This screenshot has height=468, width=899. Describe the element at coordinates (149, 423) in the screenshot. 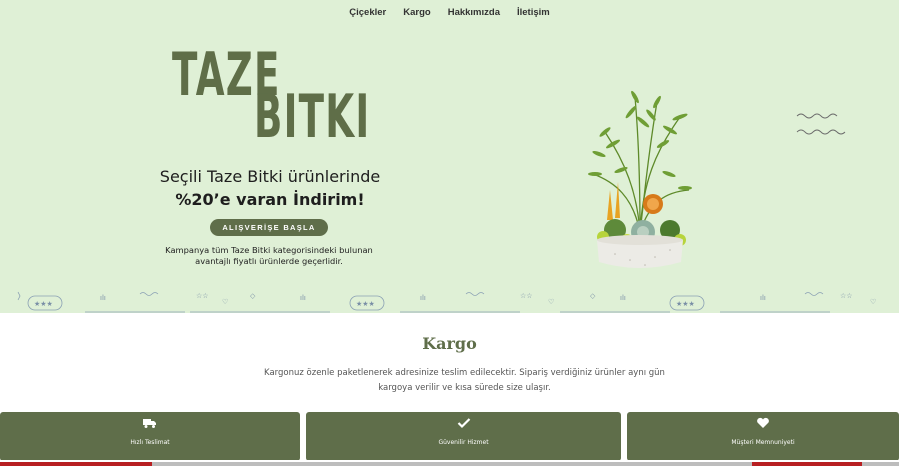

I see `truck-icon` at that location.